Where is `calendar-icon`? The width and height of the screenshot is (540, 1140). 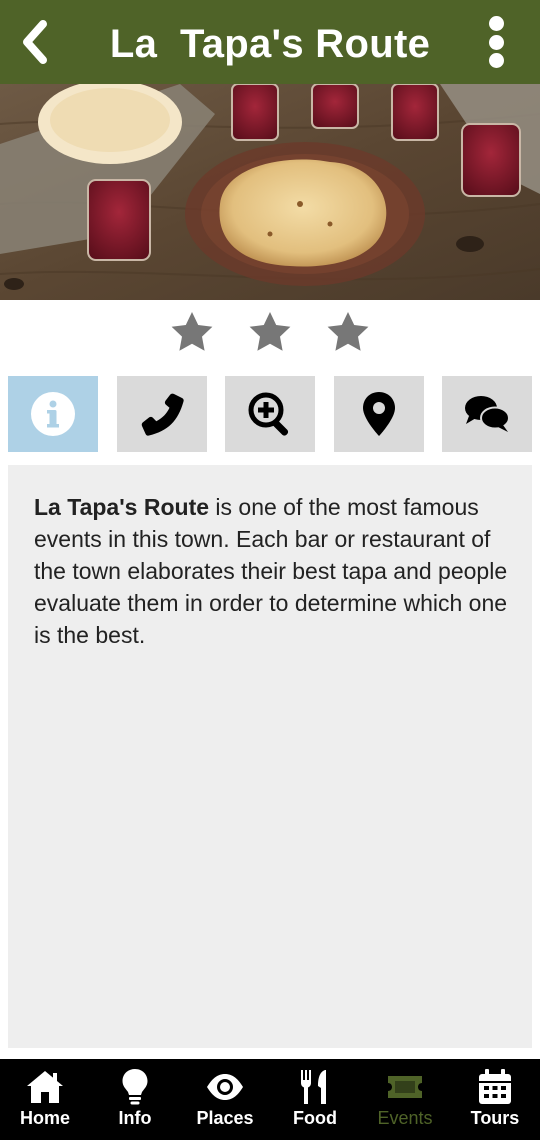 calendar-icon is located at coordinates (495, 1086).